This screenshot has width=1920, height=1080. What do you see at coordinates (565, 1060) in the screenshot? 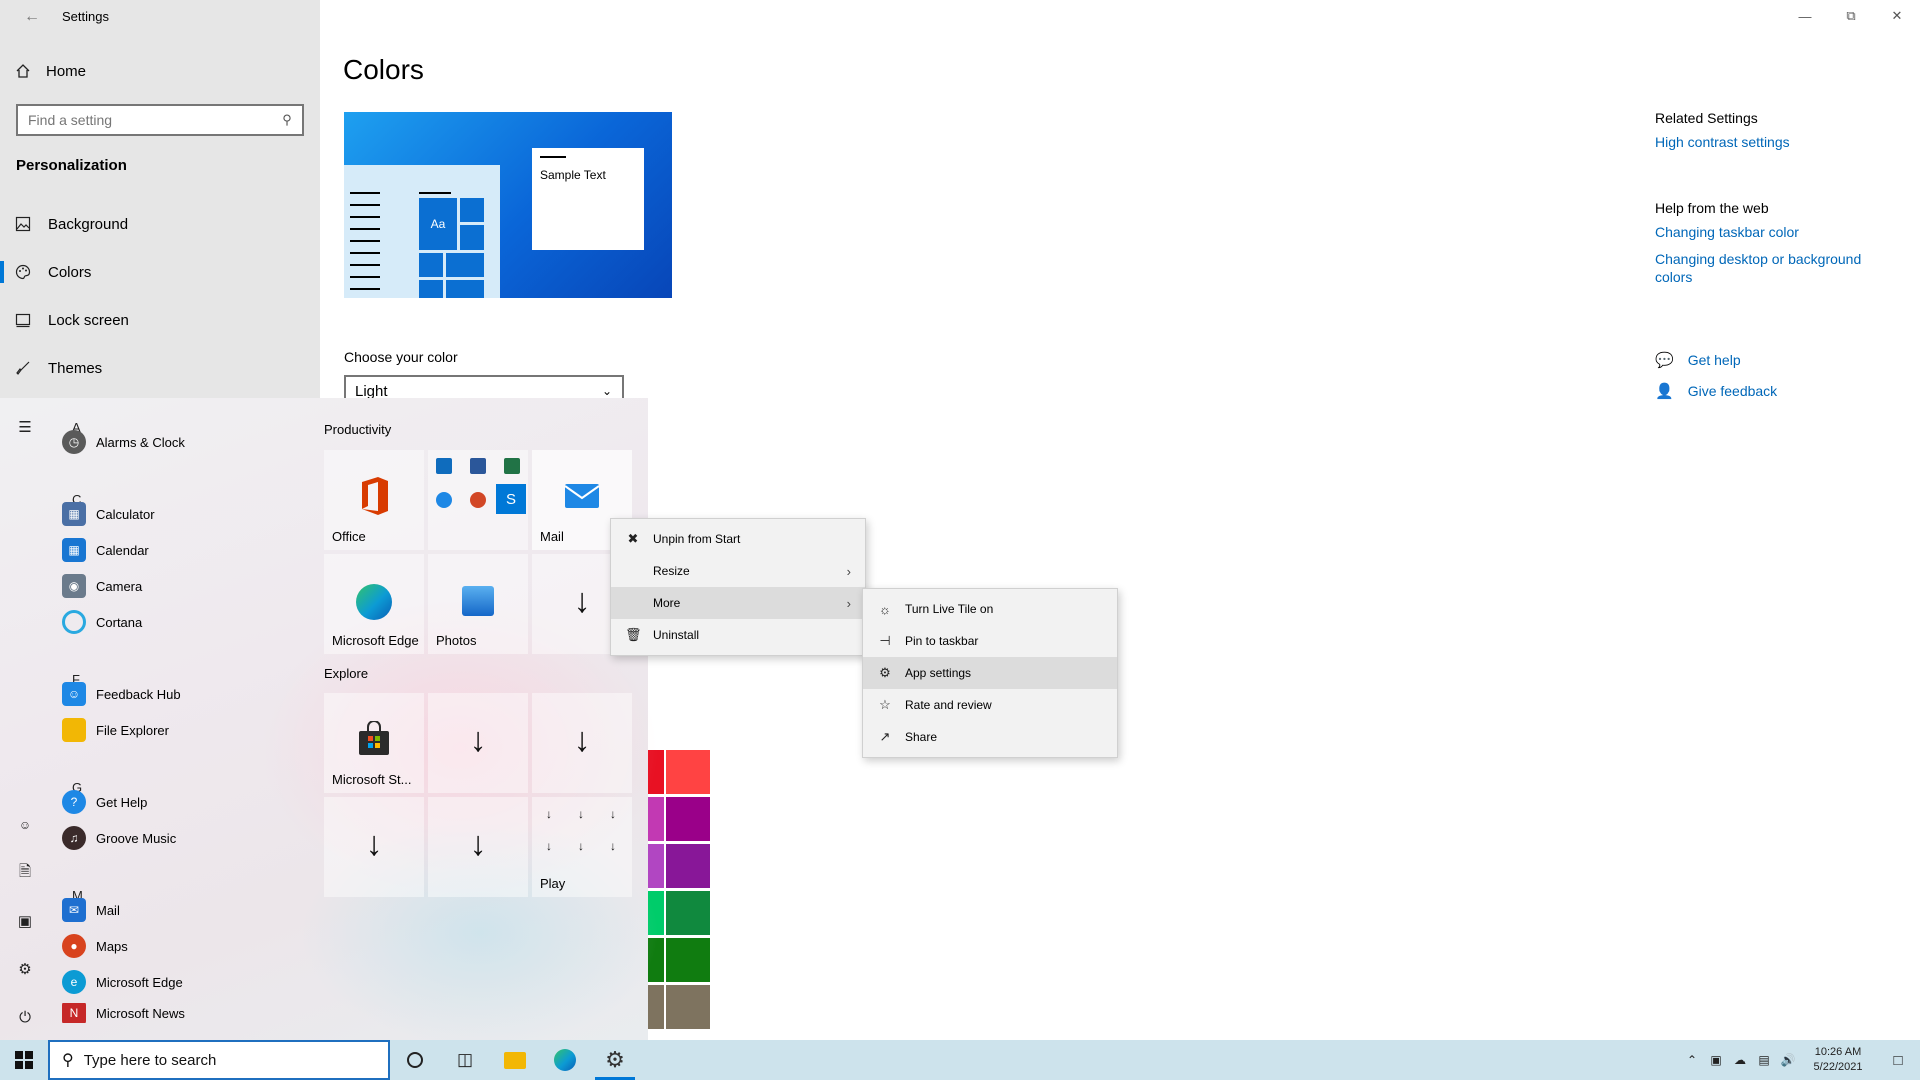
I see `edge-taskbar-button` at bounding box center [565, 1060].